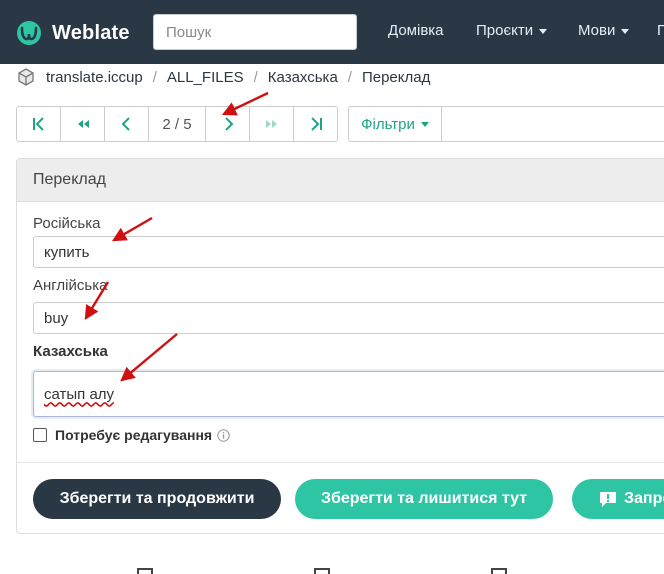 The image size is (664, 574). I want to click on chevron-left-icon, so click(125, 124).